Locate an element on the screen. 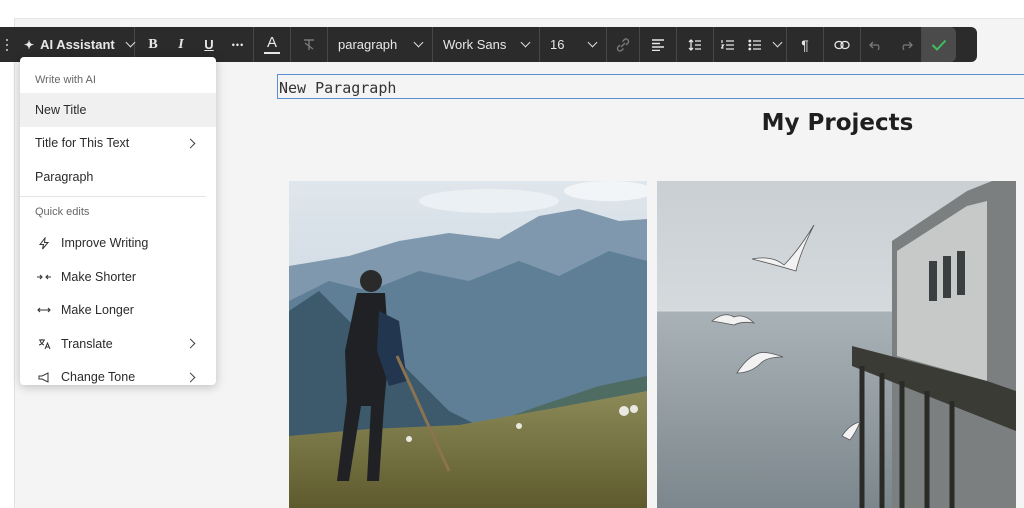 The image size is (1024, 508). sparkle-icon: ✦ is located at coordinates (29, 44).